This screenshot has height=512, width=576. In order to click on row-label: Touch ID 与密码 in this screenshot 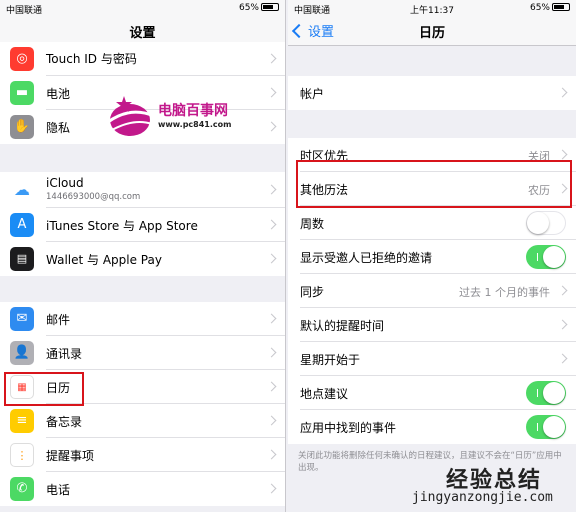, I will do `click(91, 59)`.